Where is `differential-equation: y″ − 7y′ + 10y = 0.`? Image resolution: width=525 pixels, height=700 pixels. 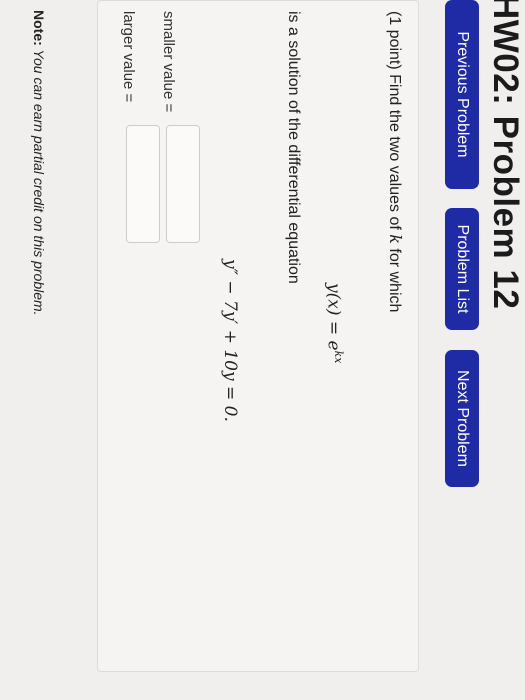
differential-equation: y″ − 7y′ + 10y = 0. is located at coordinates (230, 340).